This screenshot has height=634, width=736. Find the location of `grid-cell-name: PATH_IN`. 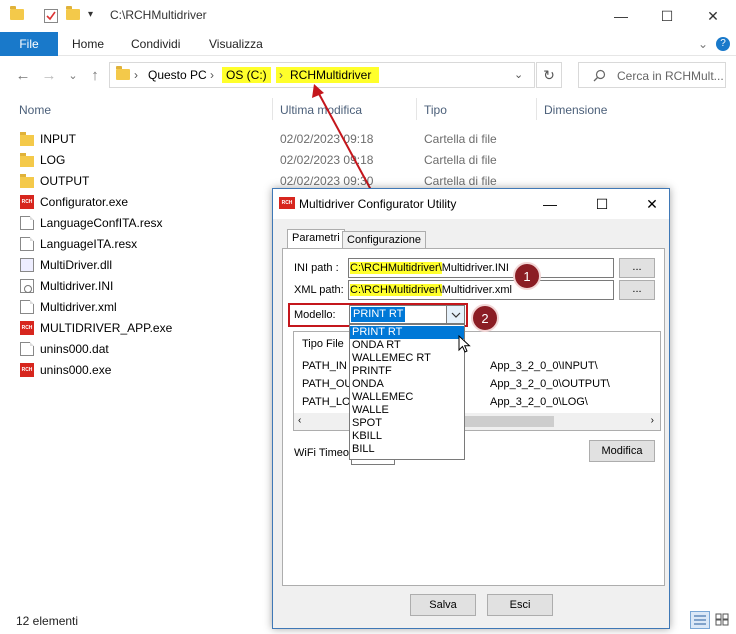

grid-cell-name: PATH_IN is located at coordinates (324, 366).